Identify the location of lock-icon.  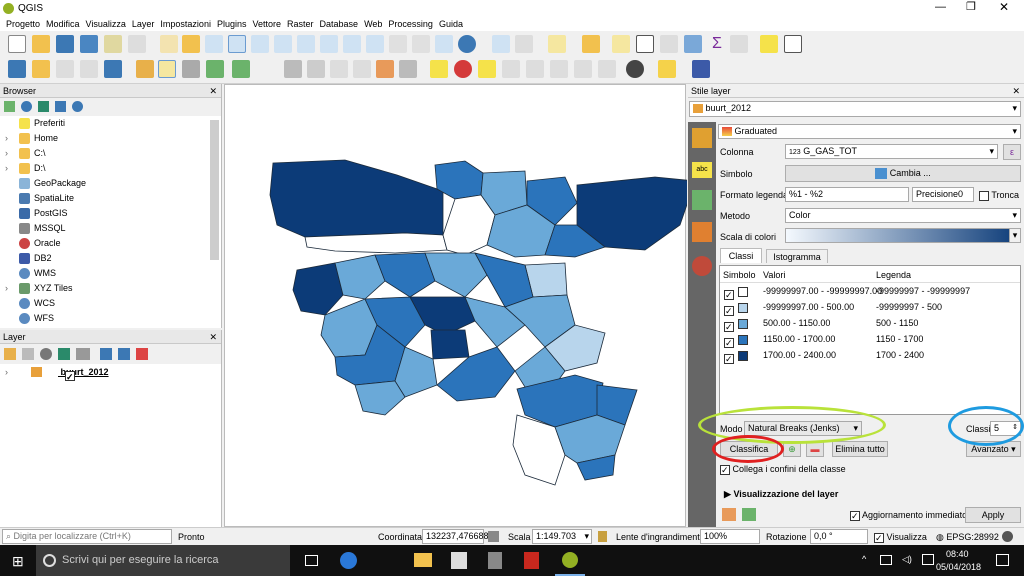
(602, 536).